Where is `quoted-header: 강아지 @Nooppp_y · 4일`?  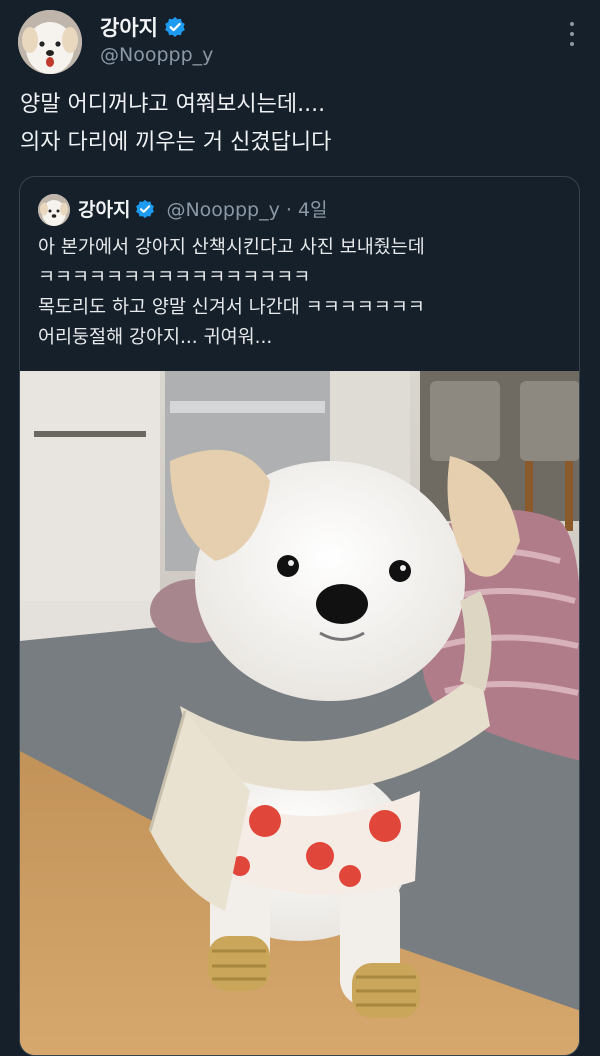 quoted-header: 강아지 @Nooppp_y · 4일 is located at coordinates (203, 208).